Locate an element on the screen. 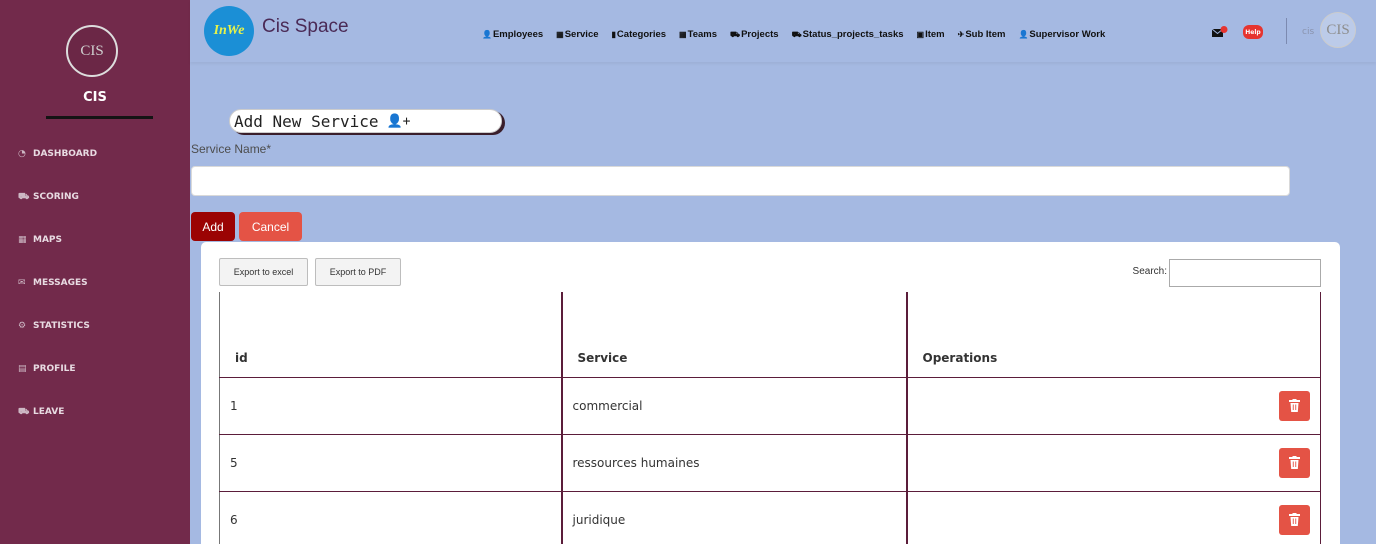  nav-label: Categories is located at coordinates (641, 34).